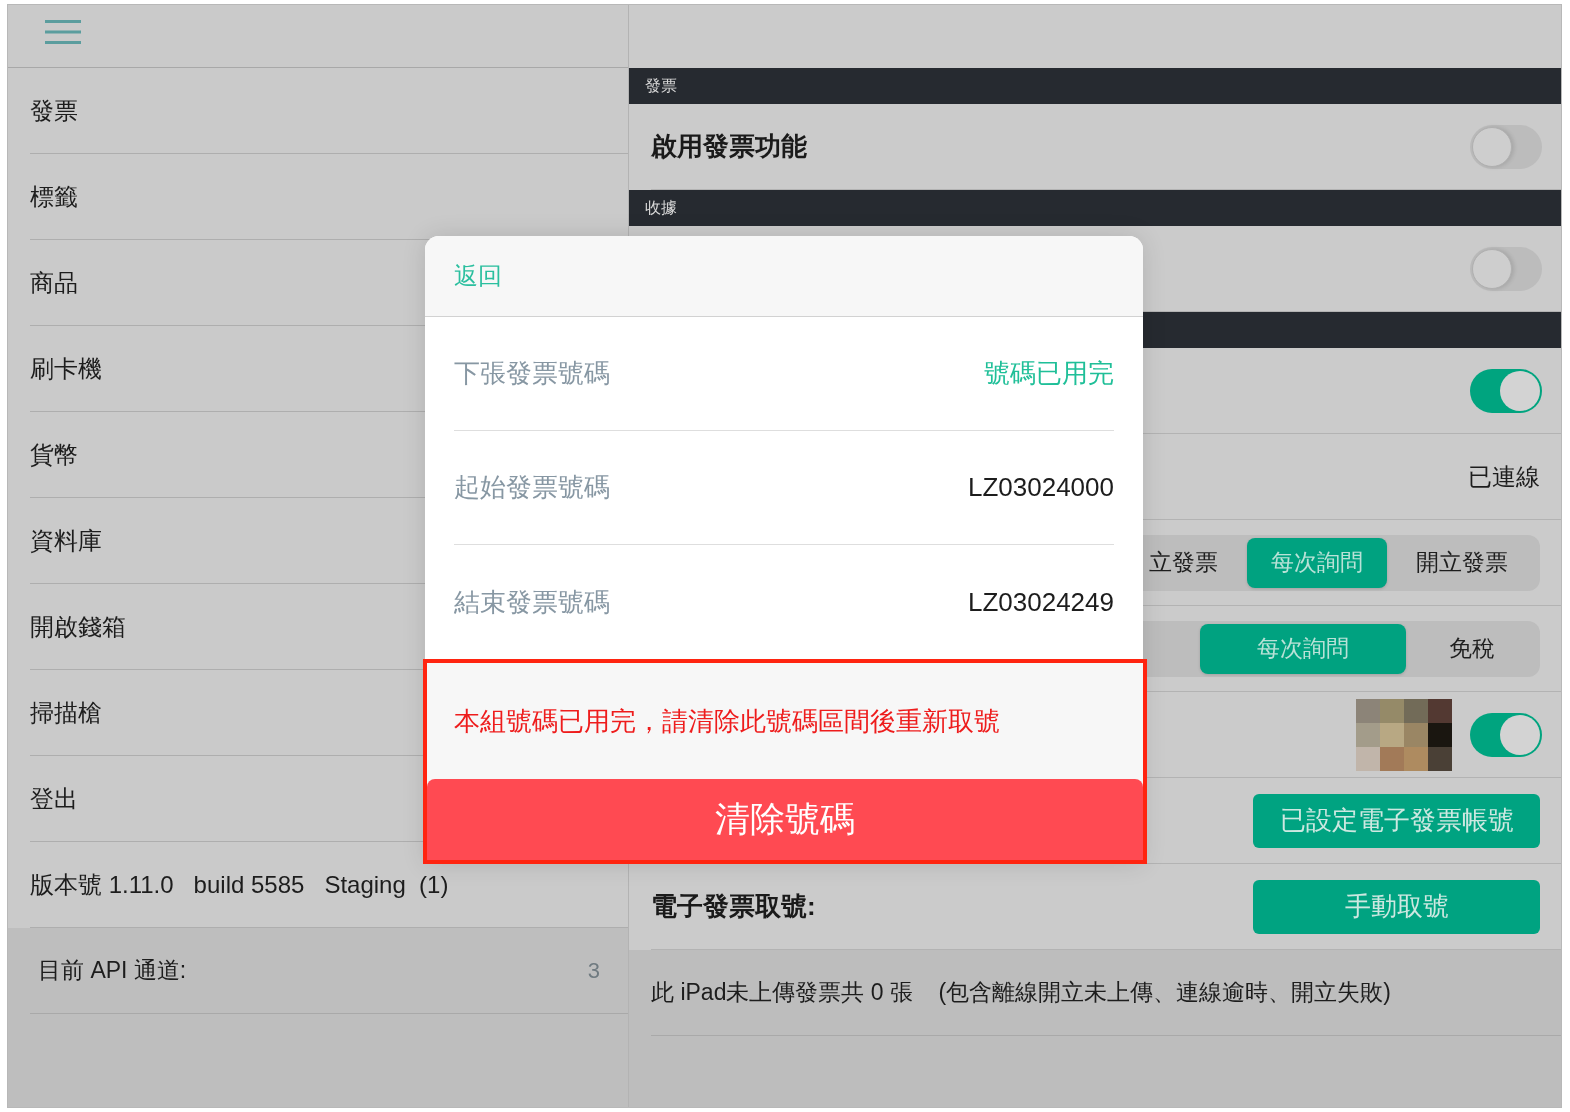  Describe the element at coordinates (66, 540) in the screenshot. I see `sidebar-item: 資料庫` at that location.